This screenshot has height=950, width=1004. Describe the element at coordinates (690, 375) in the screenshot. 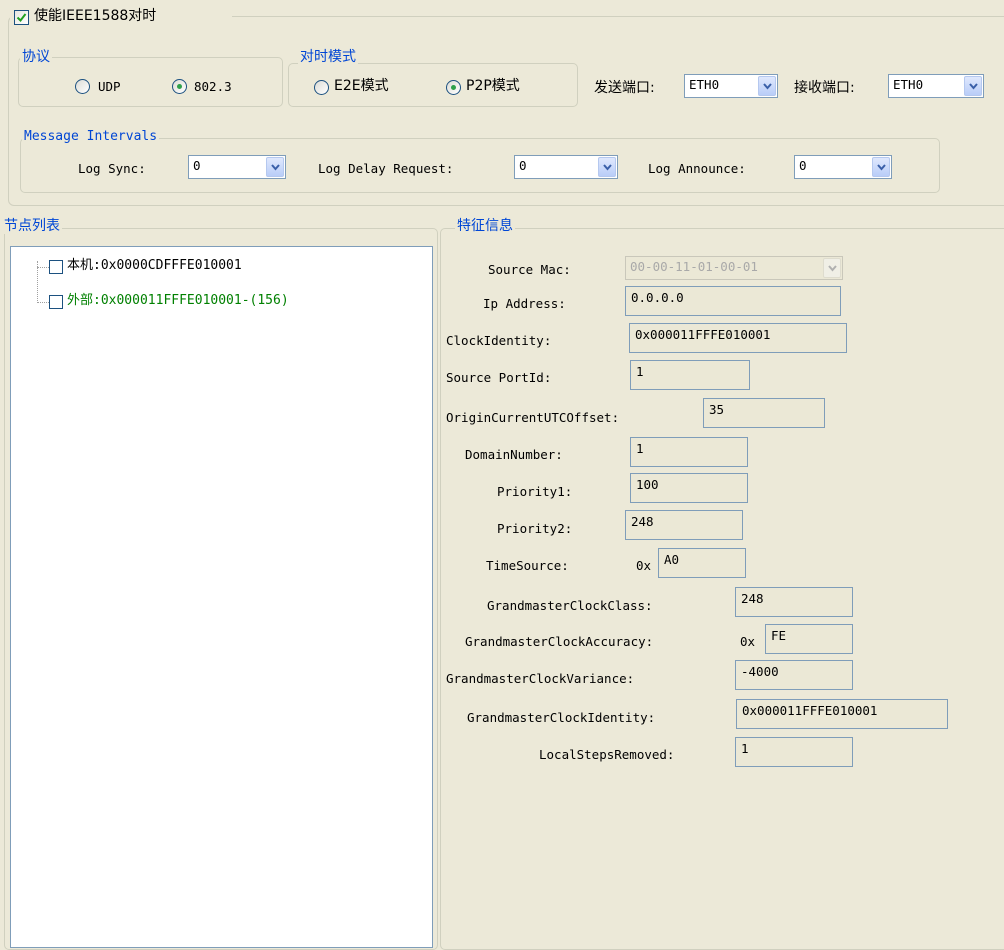

I see `source-port-id-field: 1` at that location.